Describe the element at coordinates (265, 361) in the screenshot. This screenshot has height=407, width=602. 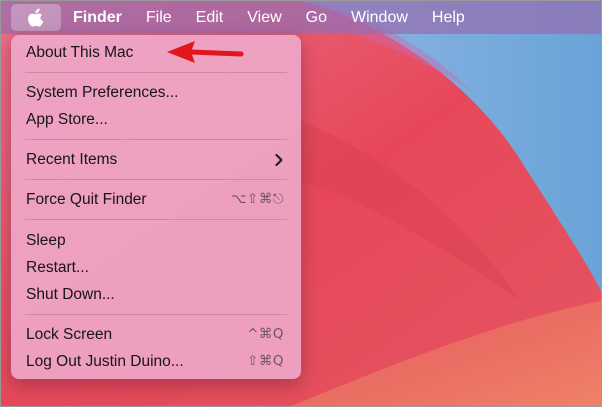
I see `keyboard-shortcut: ⇧⌘Q` at that location.